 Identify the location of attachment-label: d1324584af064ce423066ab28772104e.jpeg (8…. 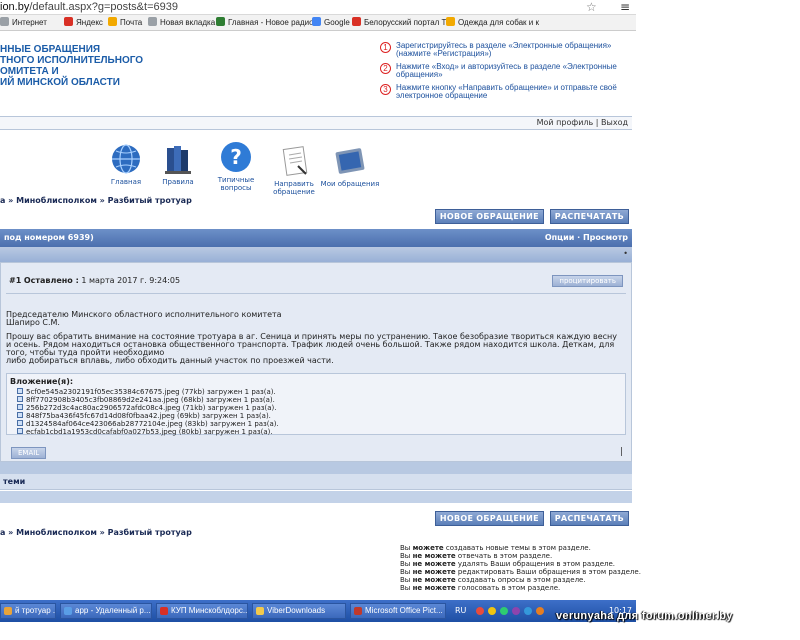
(152, 424).